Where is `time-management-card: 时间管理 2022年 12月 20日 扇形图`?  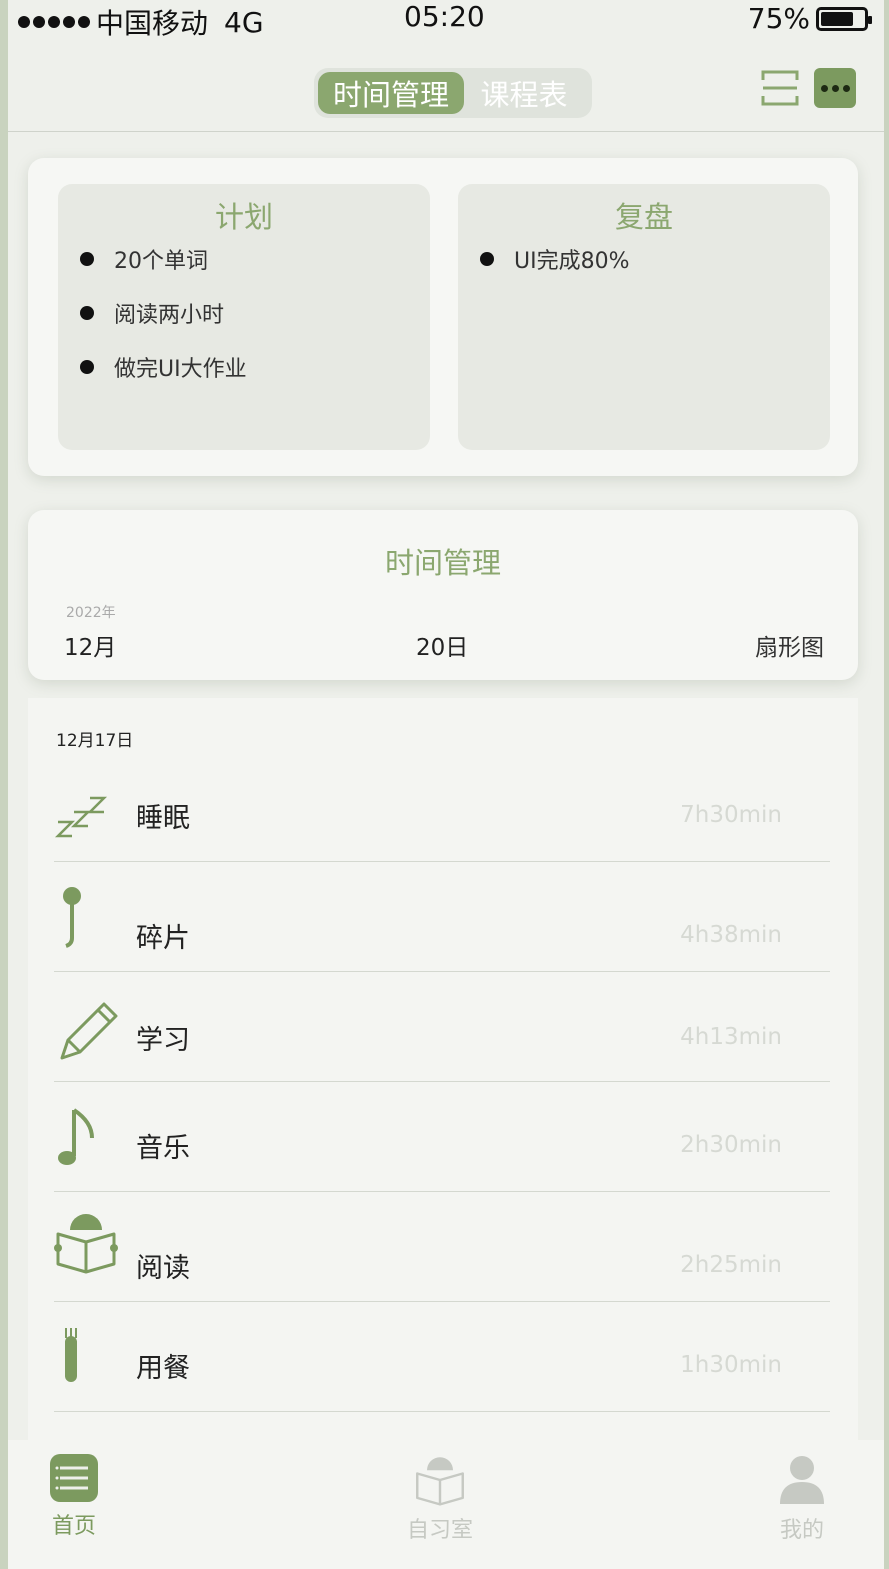
time-management-card: 时间管理 2022年 12月 20日 扇形图 is located at coordinates (443, 595).